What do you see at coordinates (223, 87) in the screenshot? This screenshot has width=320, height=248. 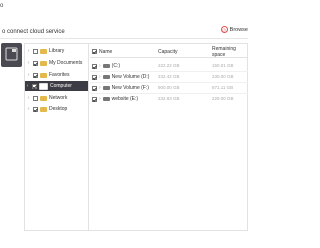 I see `drive-remaining: 871.11 GB` at bounding box center [223, 87].